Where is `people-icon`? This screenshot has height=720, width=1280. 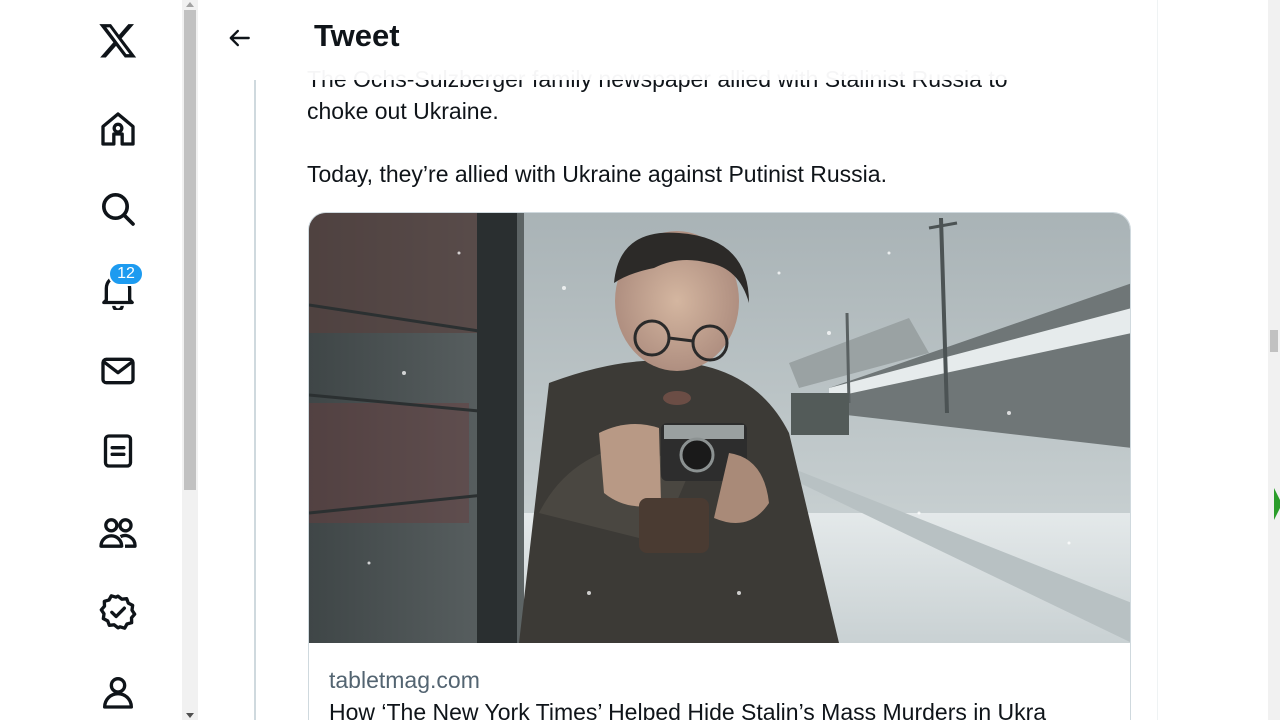 people-icon is located at coordinates (118, 533).